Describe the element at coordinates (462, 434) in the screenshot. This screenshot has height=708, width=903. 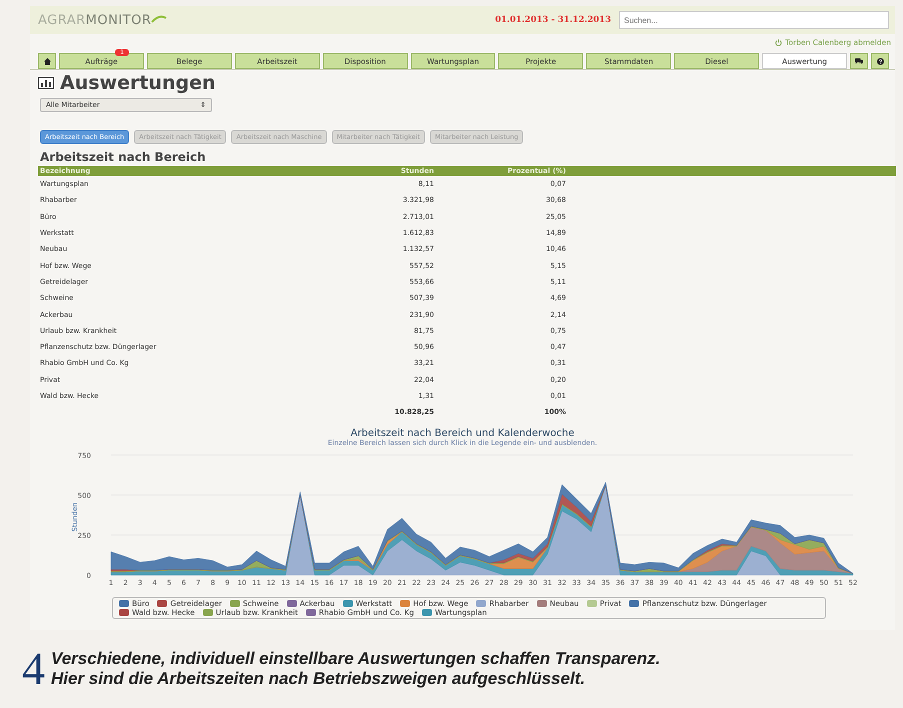
I see `chart-title: Arbeitszeit nach Bereich und Kalenderwoche` at that location.